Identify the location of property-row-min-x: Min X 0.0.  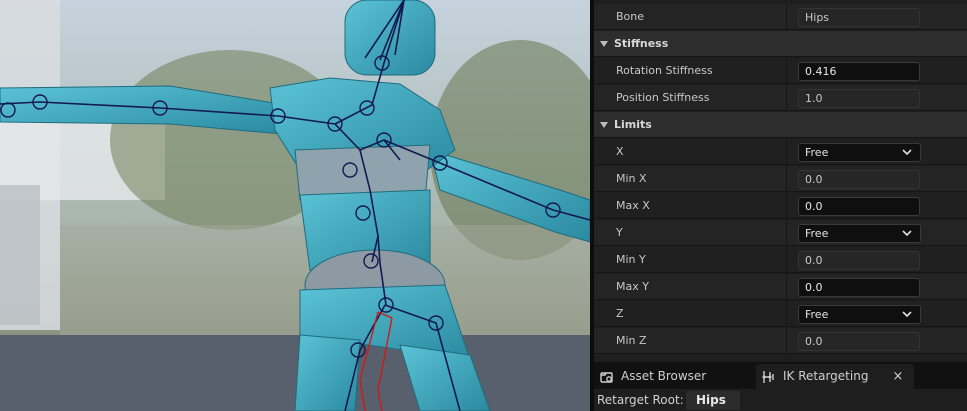
(780, 179).